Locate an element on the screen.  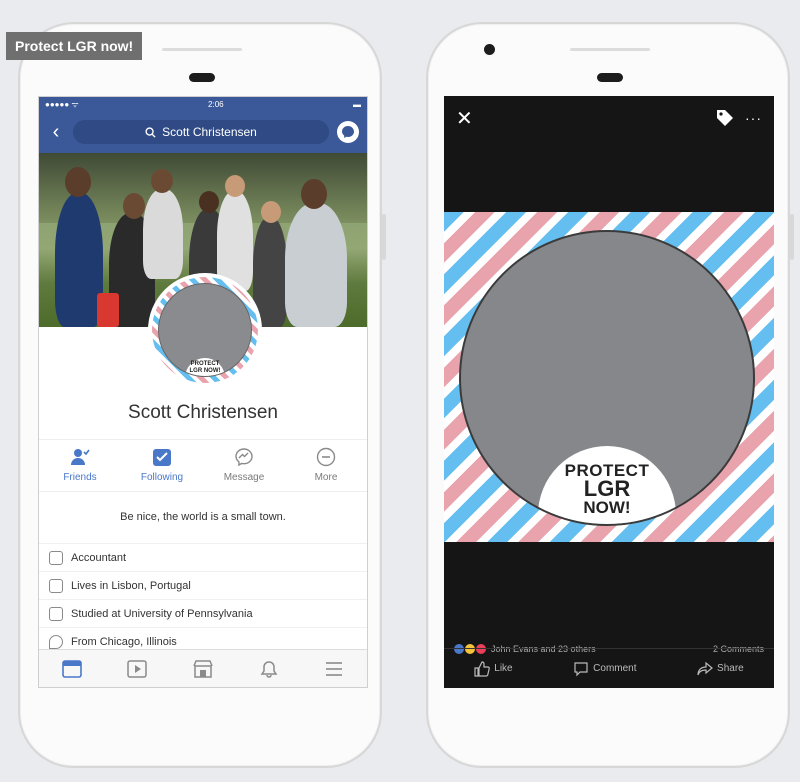
share-label: Share is located at coordinates (730, 668).